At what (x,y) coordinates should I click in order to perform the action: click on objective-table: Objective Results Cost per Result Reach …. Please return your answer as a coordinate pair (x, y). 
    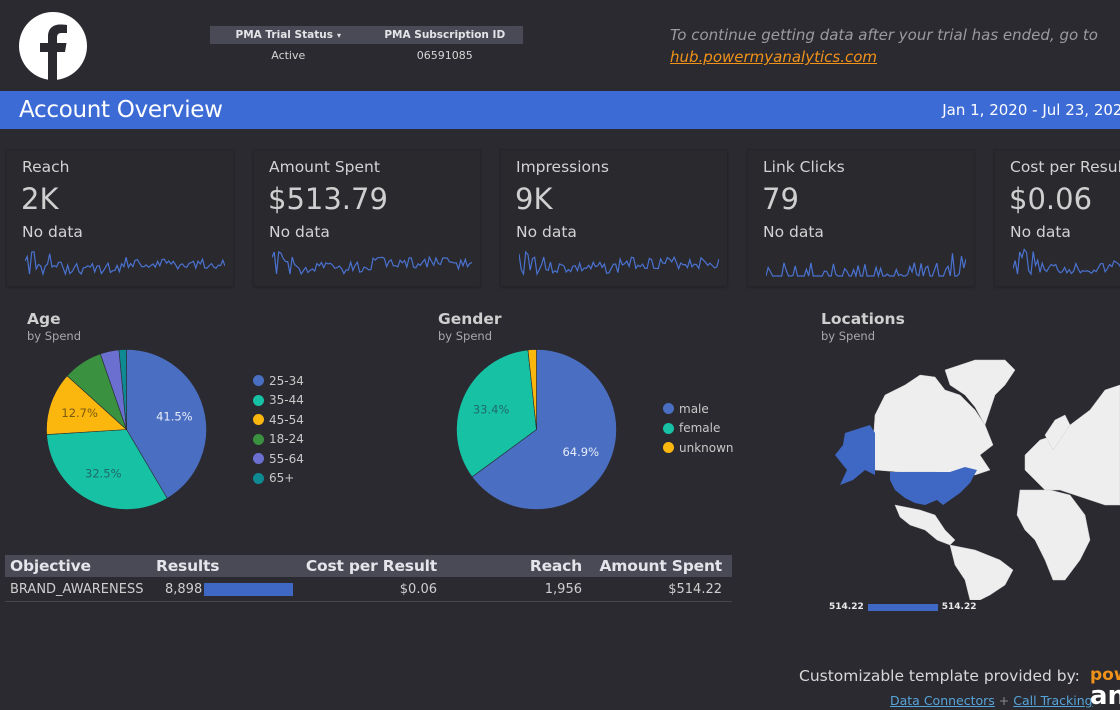
    Looking at the image, I should click on (368, 578).